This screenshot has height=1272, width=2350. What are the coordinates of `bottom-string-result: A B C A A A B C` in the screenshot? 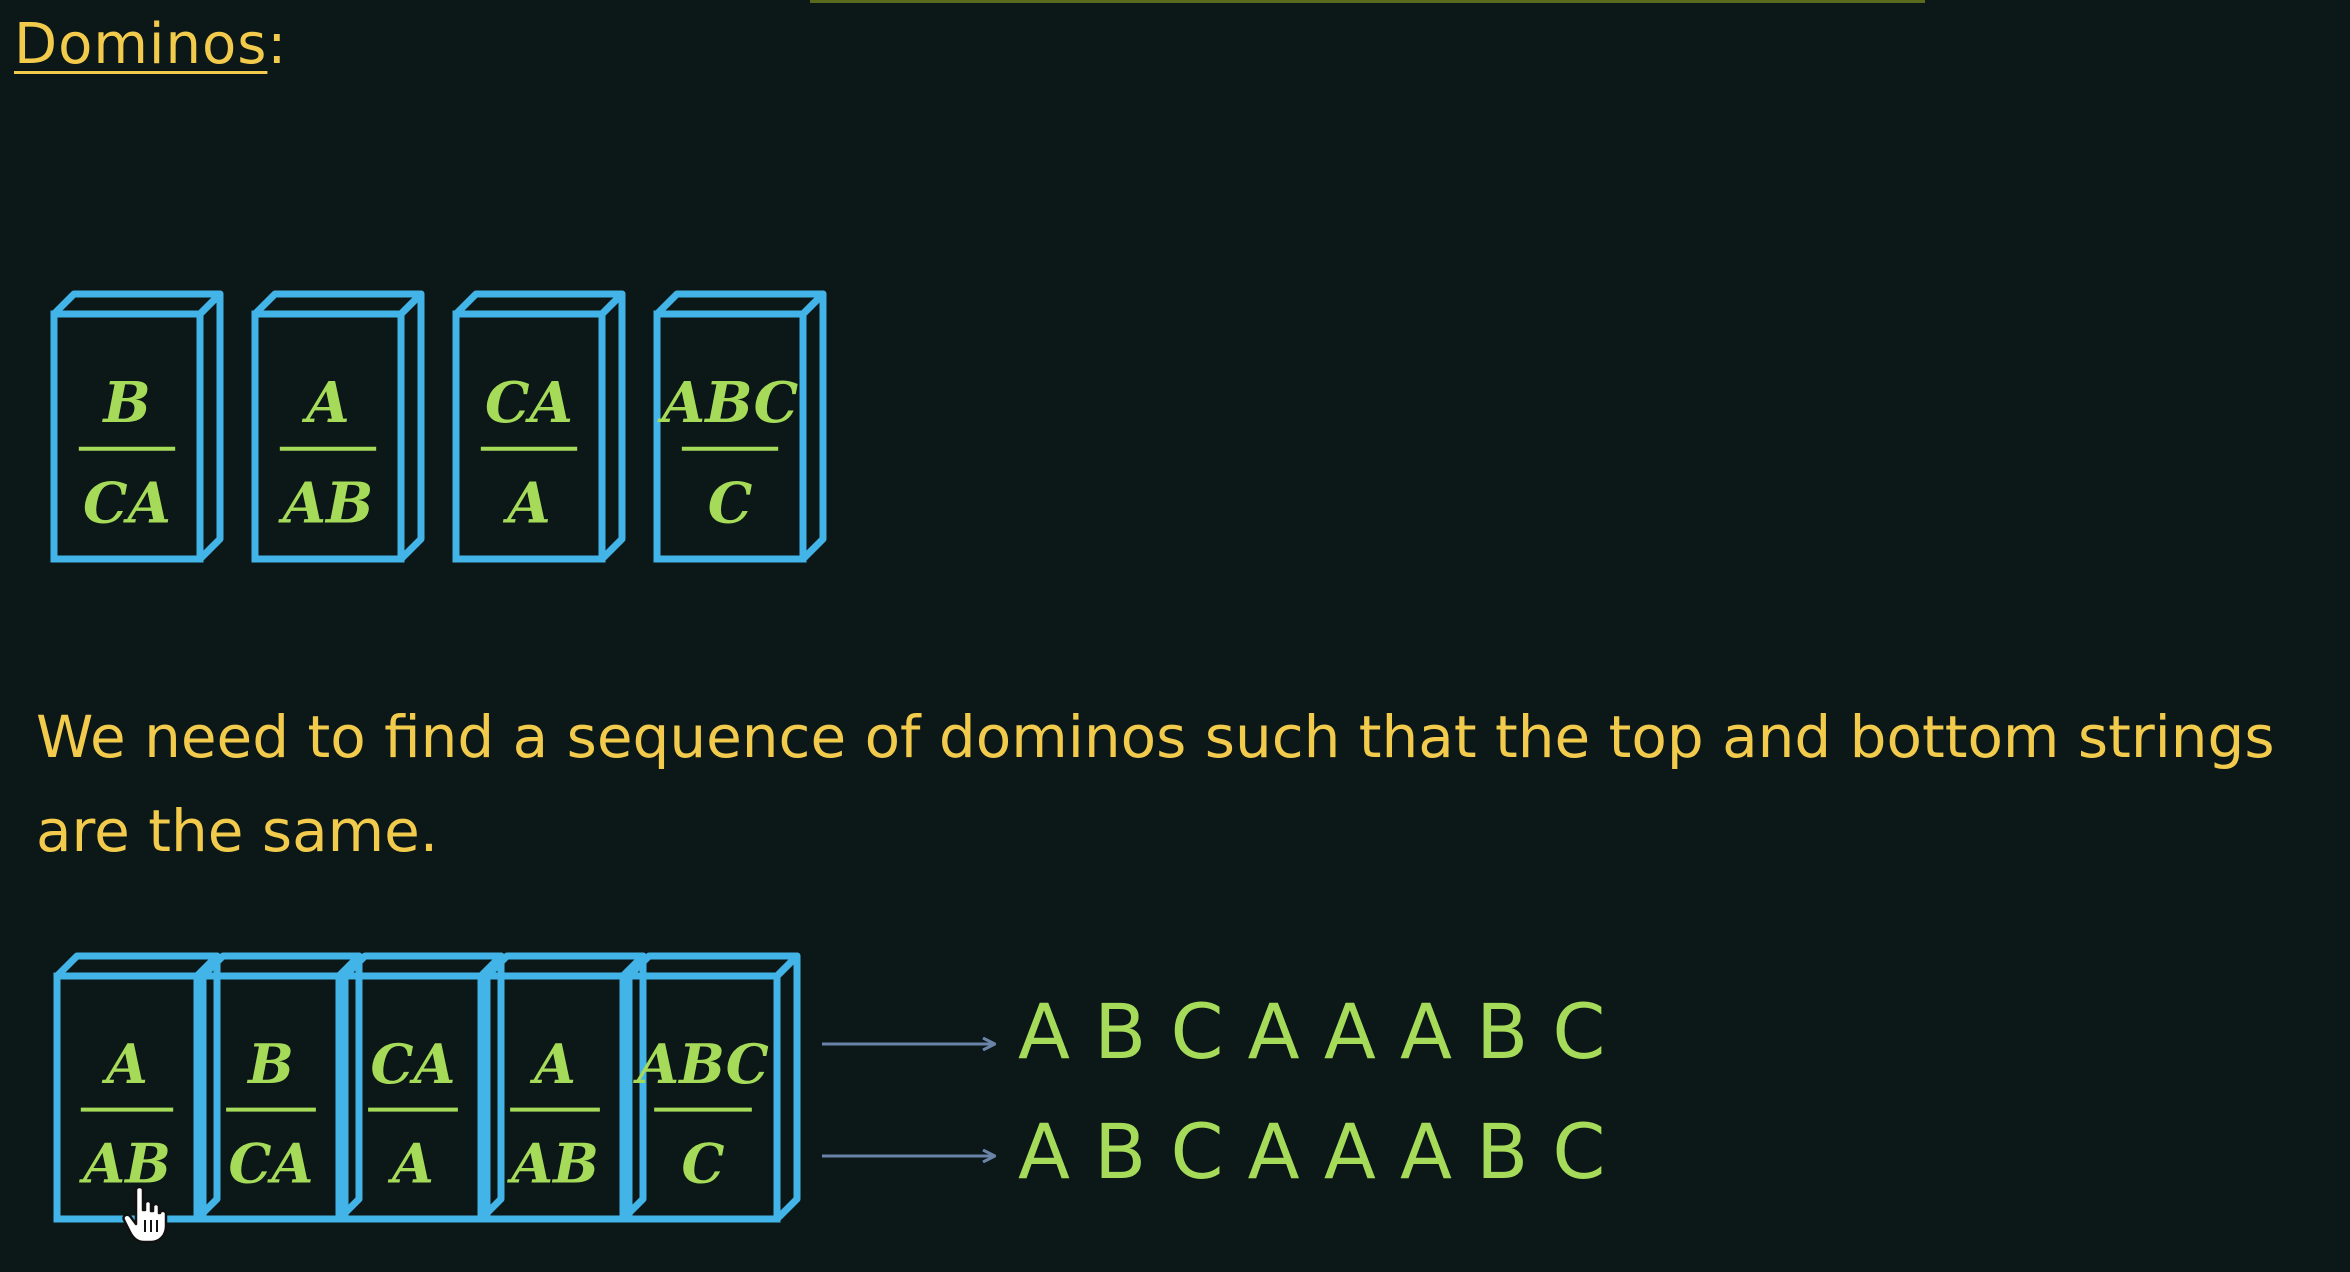 It's located at (1311, 1151).